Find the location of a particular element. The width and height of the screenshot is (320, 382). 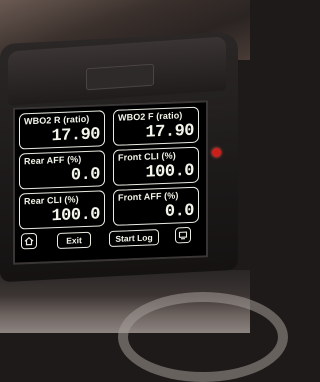

gauge-label: WBO2 F (ratio) is located at coordinates (150, 116).